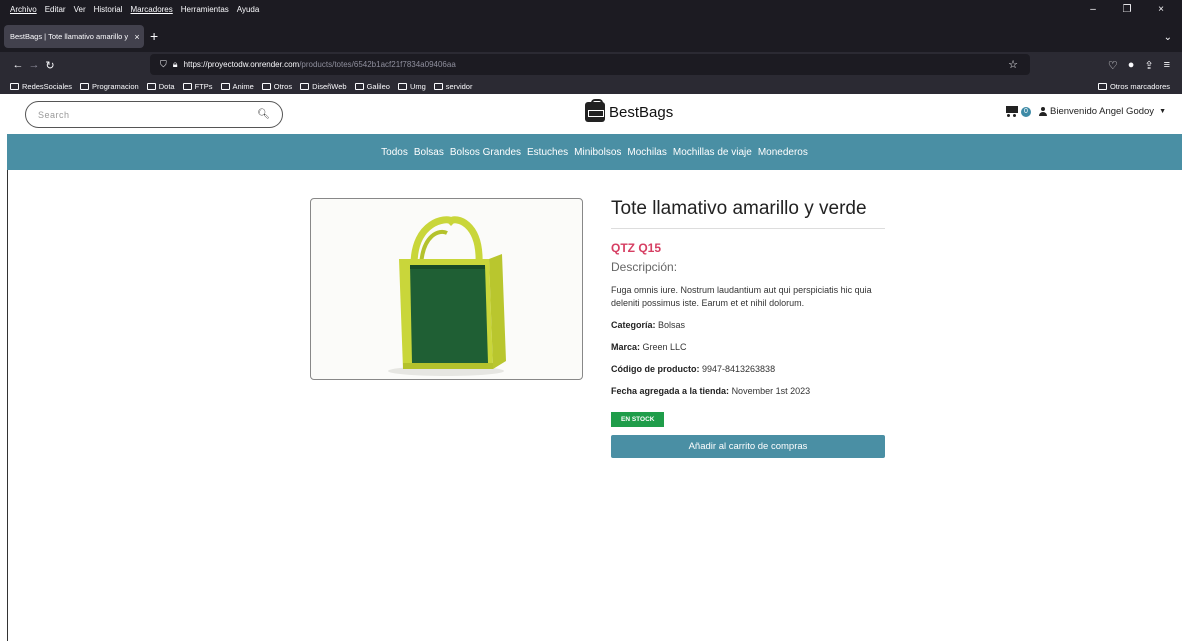 The image size is (1182, 641). I want to click on add-to-cart-button: Añadir al carrito de compras, so click(748, 446).